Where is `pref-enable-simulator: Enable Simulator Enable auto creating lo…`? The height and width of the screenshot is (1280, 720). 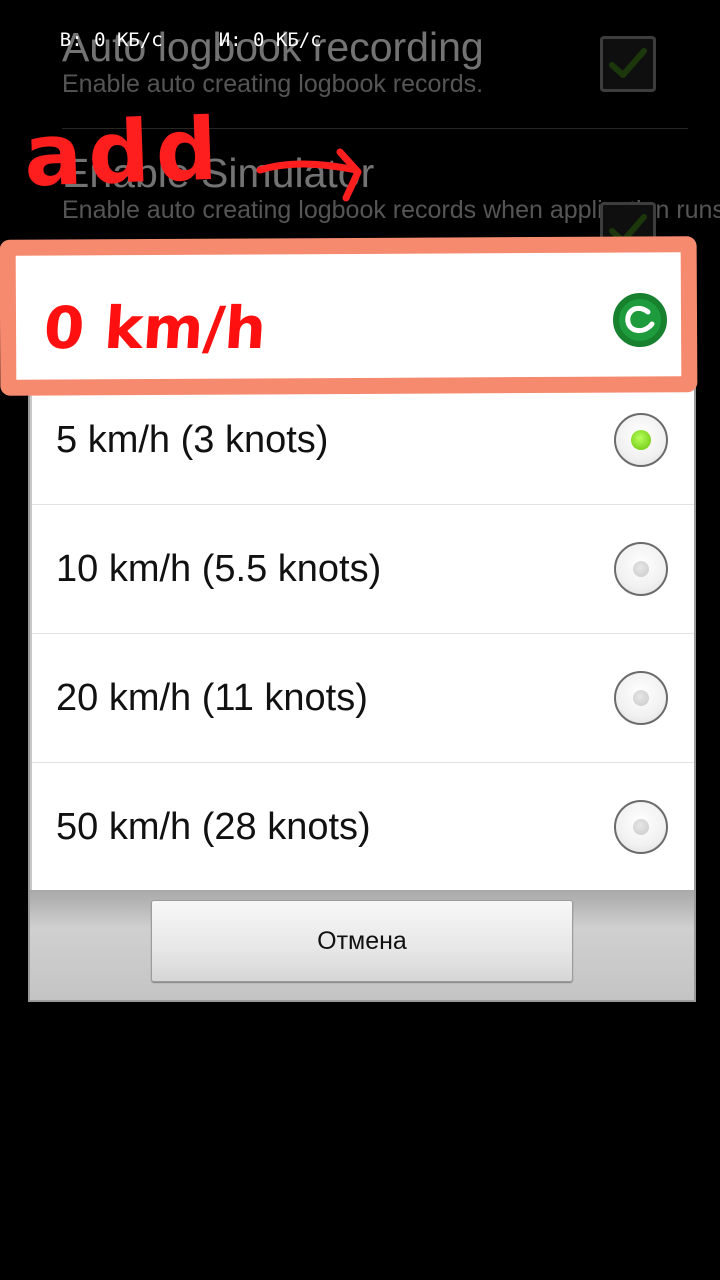
pref-enable-simulator: Enable Simulator Enable auto creating lo… is located at coordinates (391, 187).